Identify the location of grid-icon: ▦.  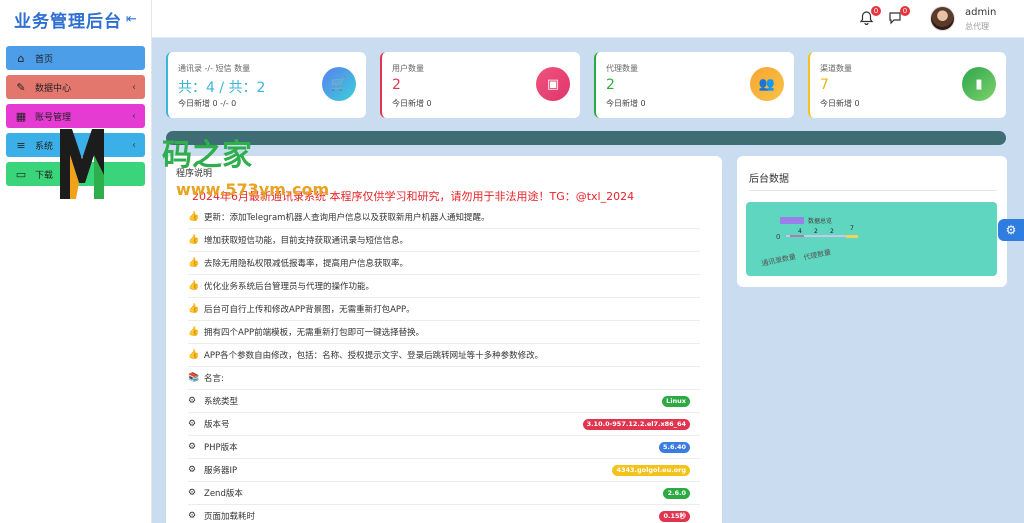
(21, 116).